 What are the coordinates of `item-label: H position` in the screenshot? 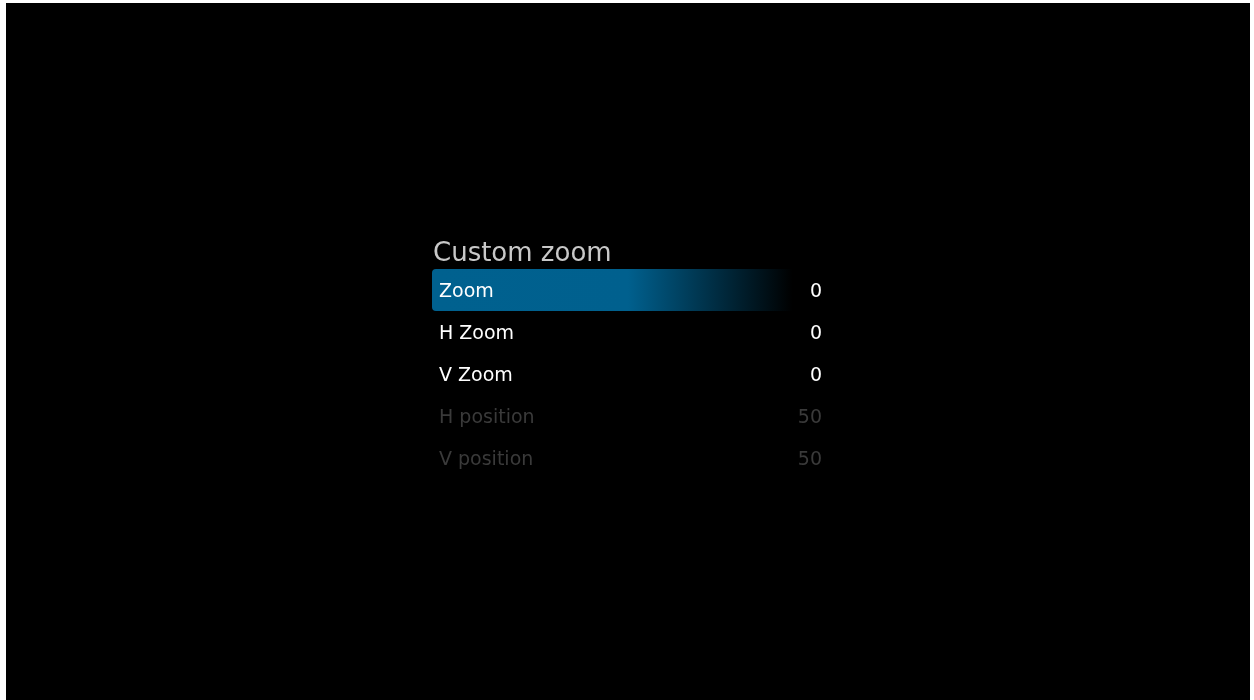 It's located at (487, 416).